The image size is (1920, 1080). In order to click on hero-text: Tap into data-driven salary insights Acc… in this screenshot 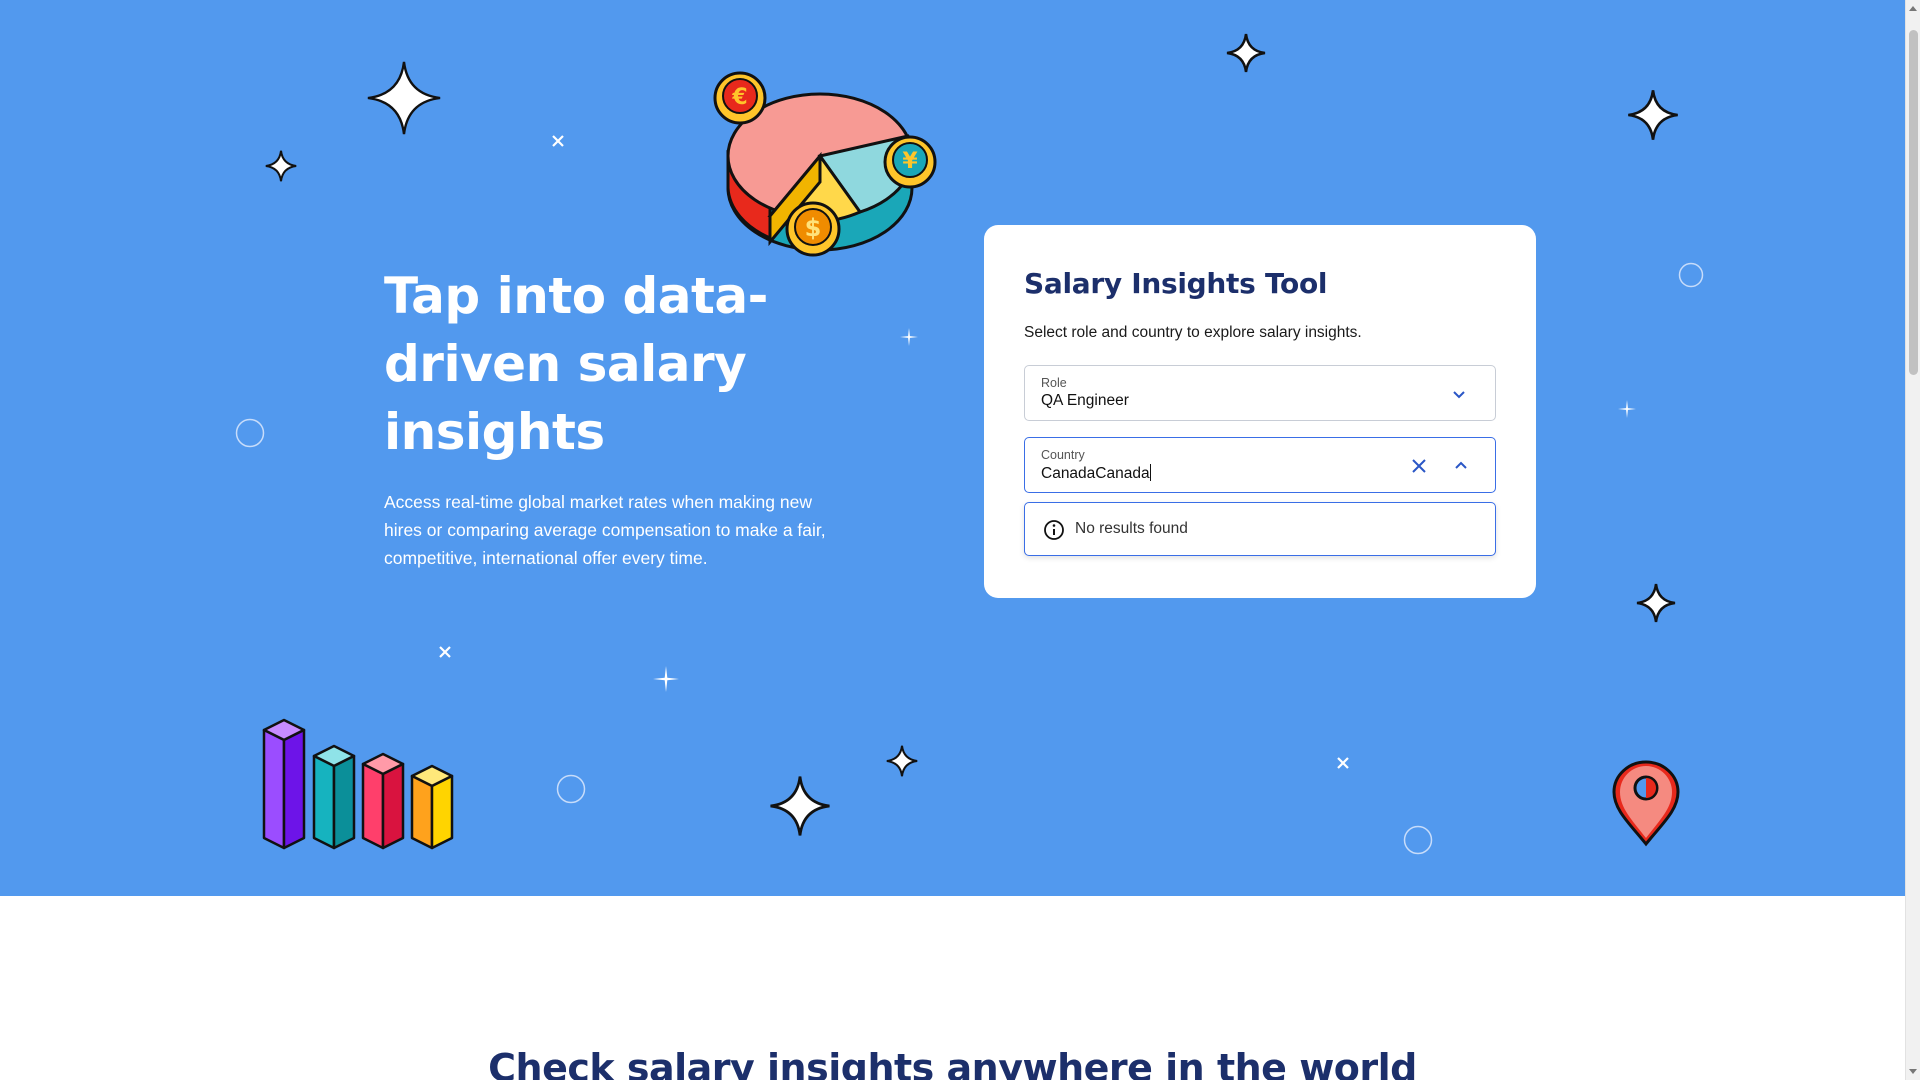, I will do `click(619, 417)`.